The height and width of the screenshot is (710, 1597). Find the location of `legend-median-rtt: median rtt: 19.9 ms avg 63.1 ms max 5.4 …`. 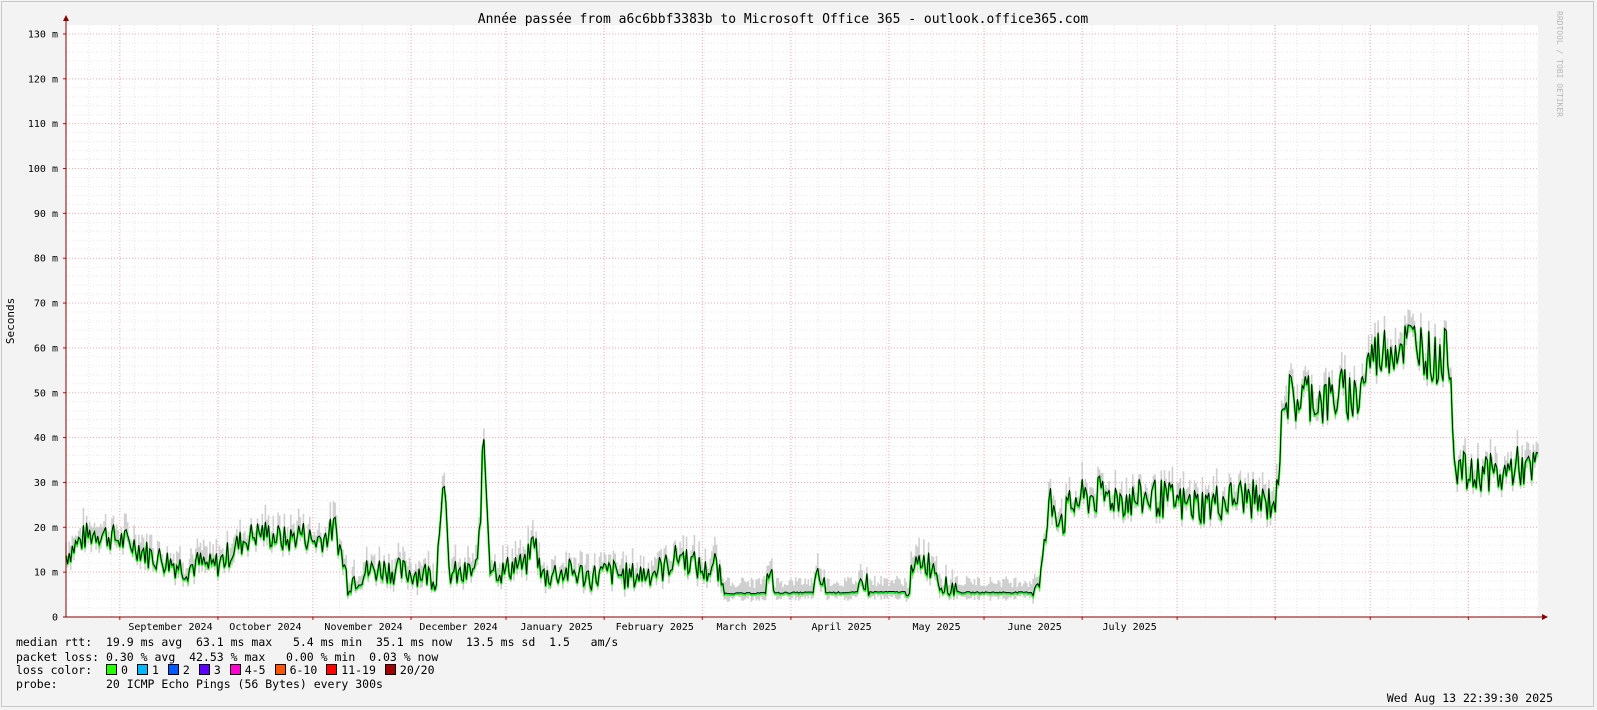

legend-median-rtt: median rtt: 19.9 ms avg 63.1 ms max 5.4 … is located at coordinates (317, 642).